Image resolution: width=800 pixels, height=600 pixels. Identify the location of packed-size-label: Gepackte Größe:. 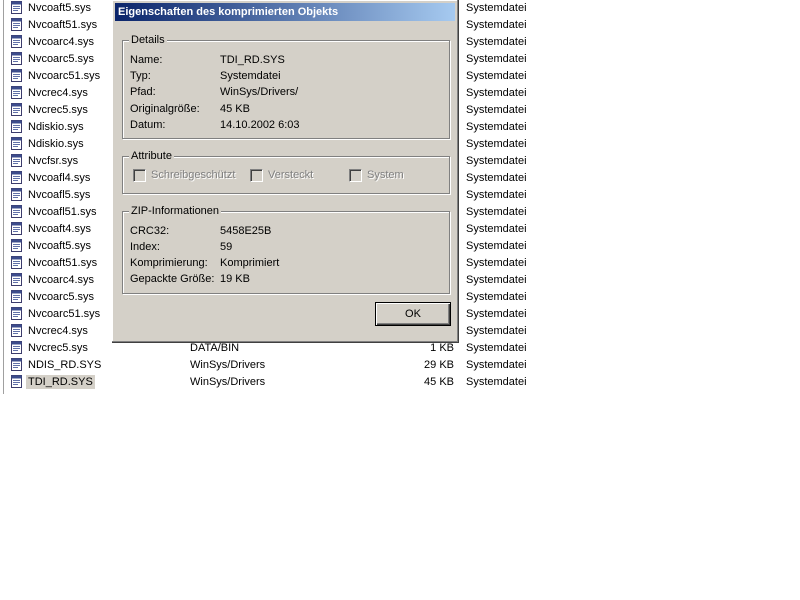
(172, 279).